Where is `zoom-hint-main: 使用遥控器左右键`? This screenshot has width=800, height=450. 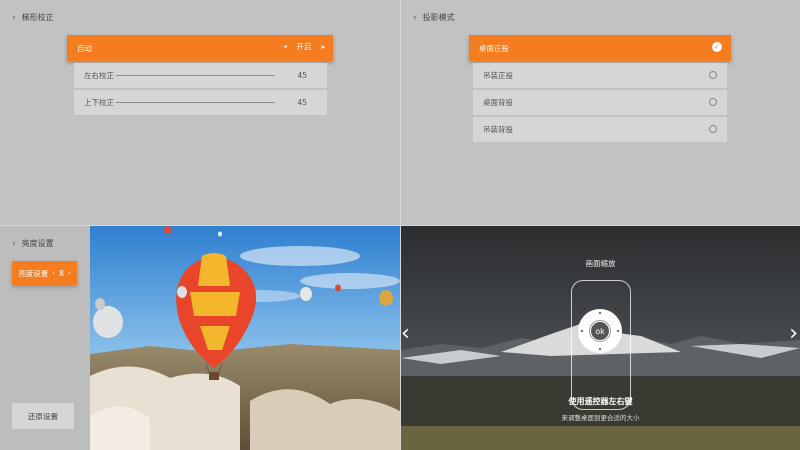 zoom-hint-main: 使用遥控器左右键 is located at coordinates (600, 401).